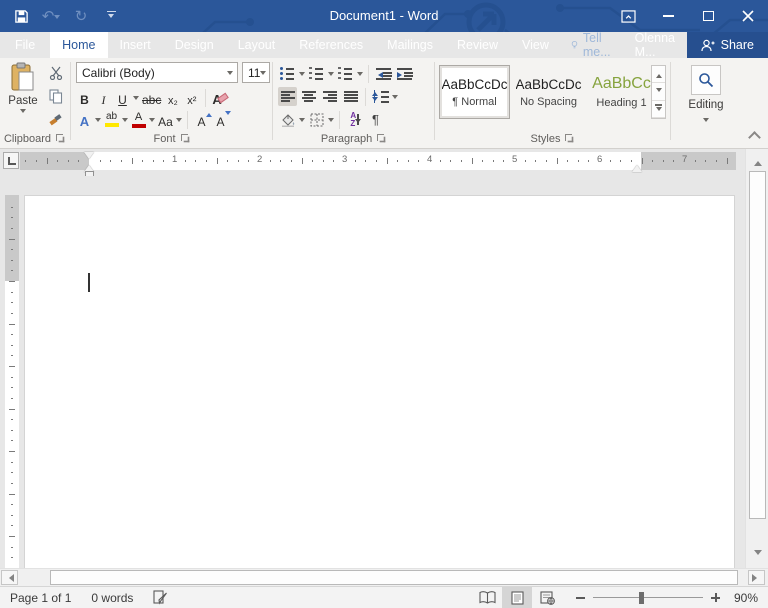  Describe the element at coordinates (331, 121) in the screenshot. I see `borders-dropdown-arrow` at that location.